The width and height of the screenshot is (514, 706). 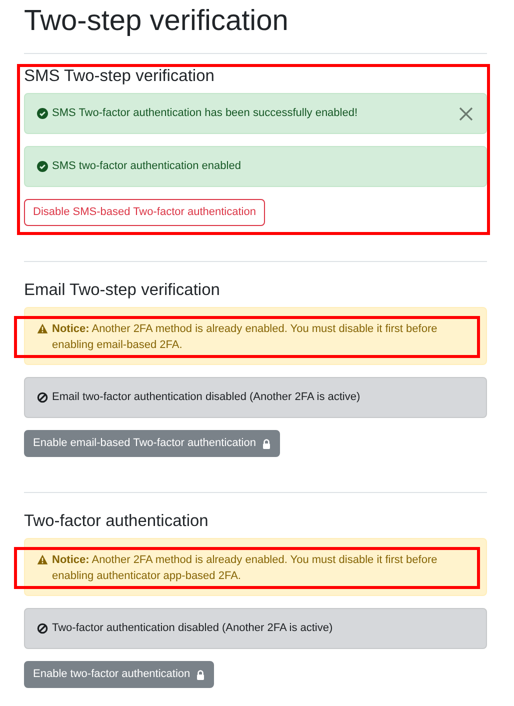 What do you see at coordinates (120, 76) in the screenshot?
I see `section-heading: SMS Two-step verification` at bounding box center [120, 76].